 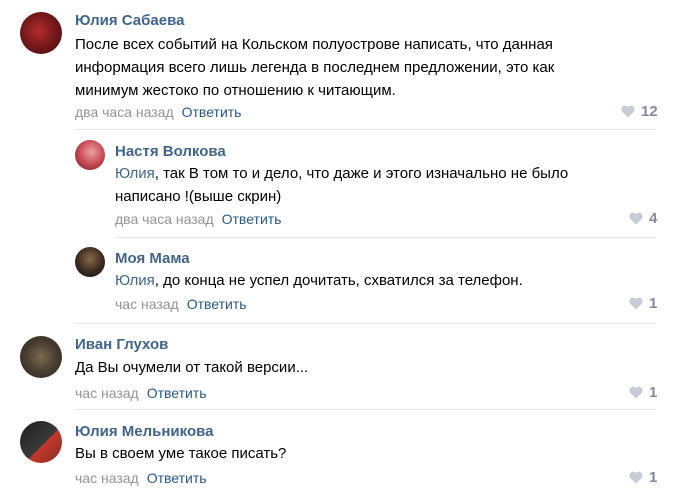 I want to click on comment-author: Юлия Мельникова, so click(x=144, y=431).